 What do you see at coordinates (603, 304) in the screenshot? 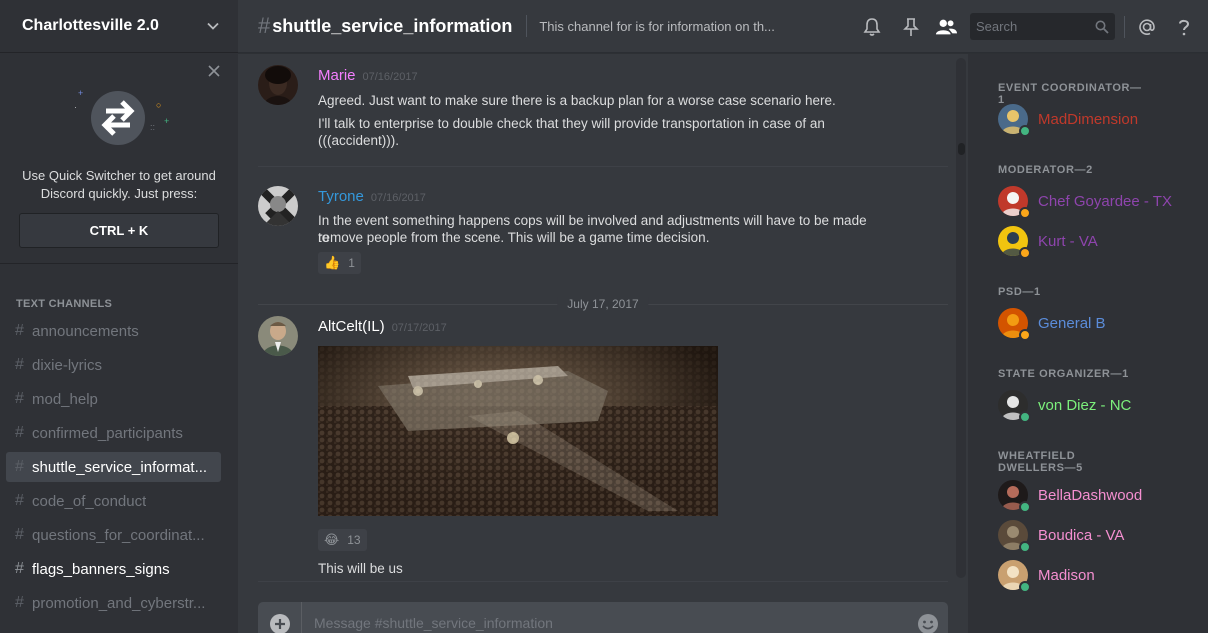
I see `date-divider: July 17, 2017` at bounding box center [603, 304].